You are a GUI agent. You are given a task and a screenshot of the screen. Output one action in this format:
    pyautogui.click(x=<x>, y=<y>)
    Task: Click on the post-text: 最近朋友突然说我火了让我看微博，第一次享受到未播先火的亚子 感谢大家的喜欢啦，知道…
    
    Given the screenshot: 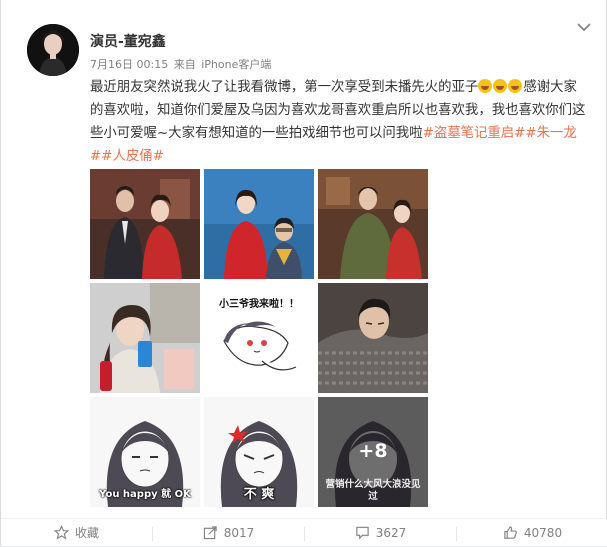 What is the action you would take?
    pyautogui.click(x=340, y=122)
    